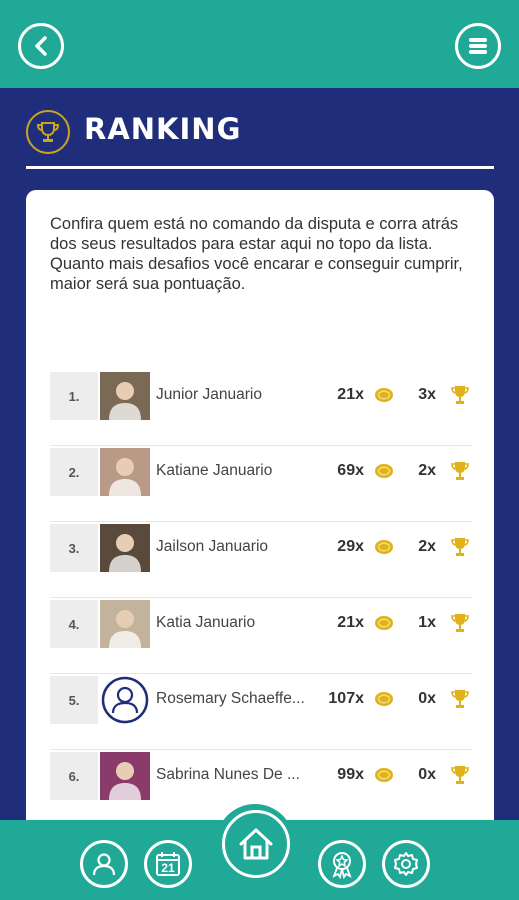 The image size is (519, 900). What do you see at coordinates (259, 44) in the screenshot?
I see `top-bar` at bounding box center [259, 44].